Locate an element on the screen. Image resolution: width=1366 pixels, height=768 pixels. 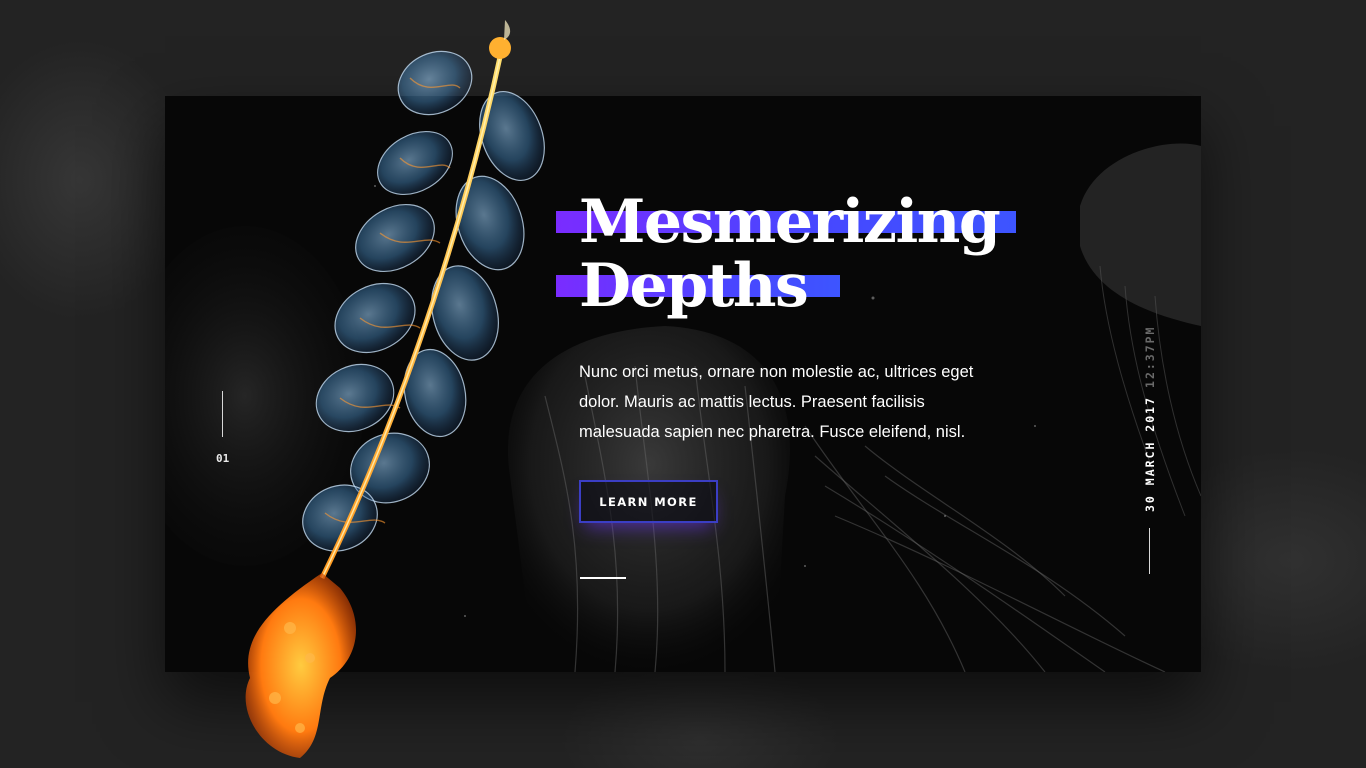
hero-headline: Mesmerizing Depths is located at coordinates (859, 254).